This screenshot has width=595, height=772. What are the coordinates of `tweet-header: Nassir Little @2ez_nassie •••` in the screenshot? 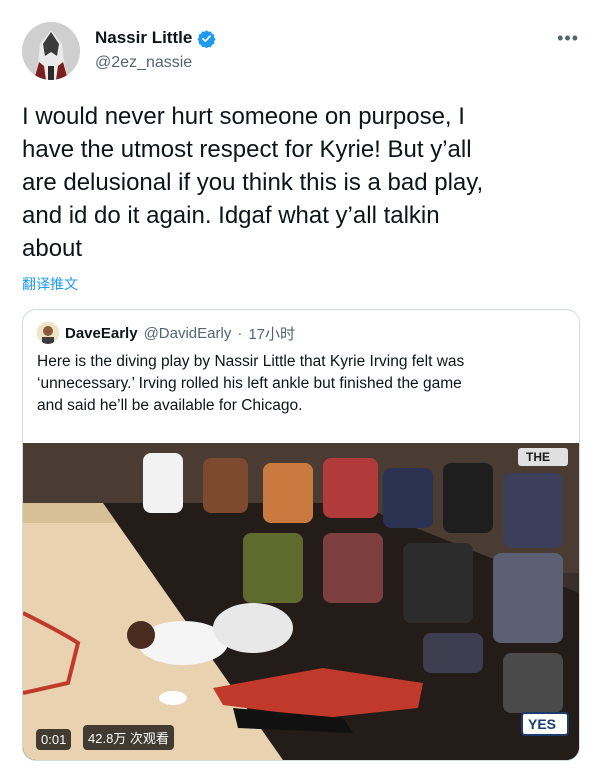 It's located at (300, 51).